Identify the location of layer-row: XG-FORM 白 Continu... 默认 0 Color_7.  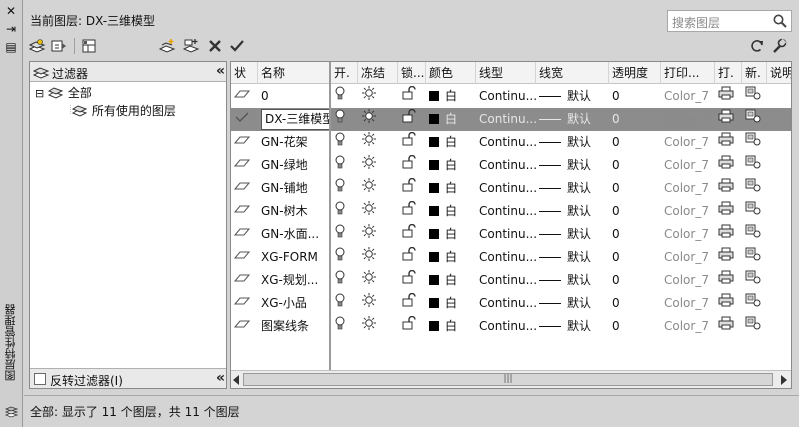
(511, 257).